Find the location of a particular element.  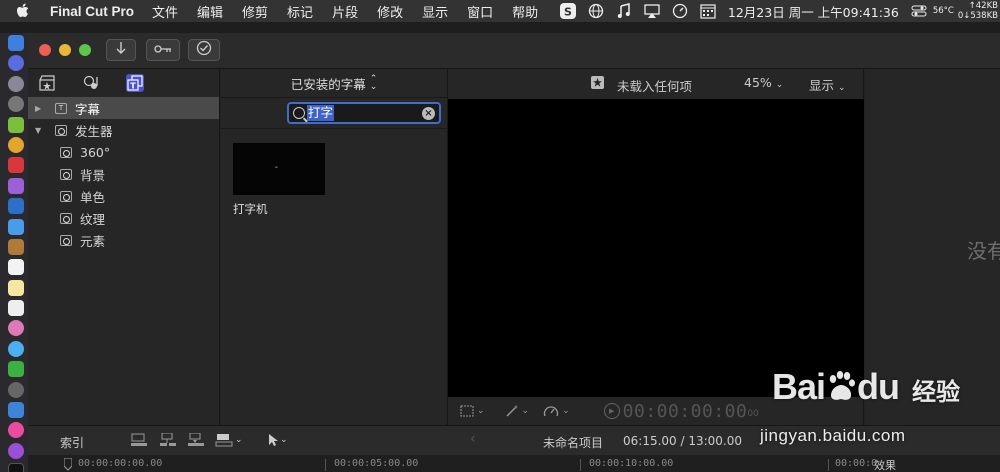

ruler-tick-label: 00:00:05:00.00 is located at coordinates (376, 463).